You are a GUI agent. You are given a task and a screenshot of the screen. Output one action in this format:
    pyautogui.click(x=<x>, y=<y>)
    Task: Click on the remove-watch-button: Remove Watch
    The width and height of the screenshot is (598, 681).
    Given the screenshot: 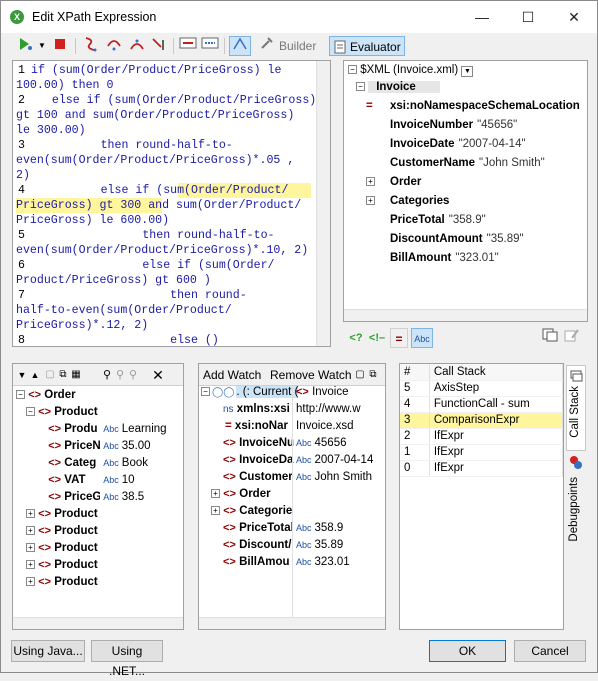 What is the action you would take?
    pyautogui.click(x=311, y=375)
    